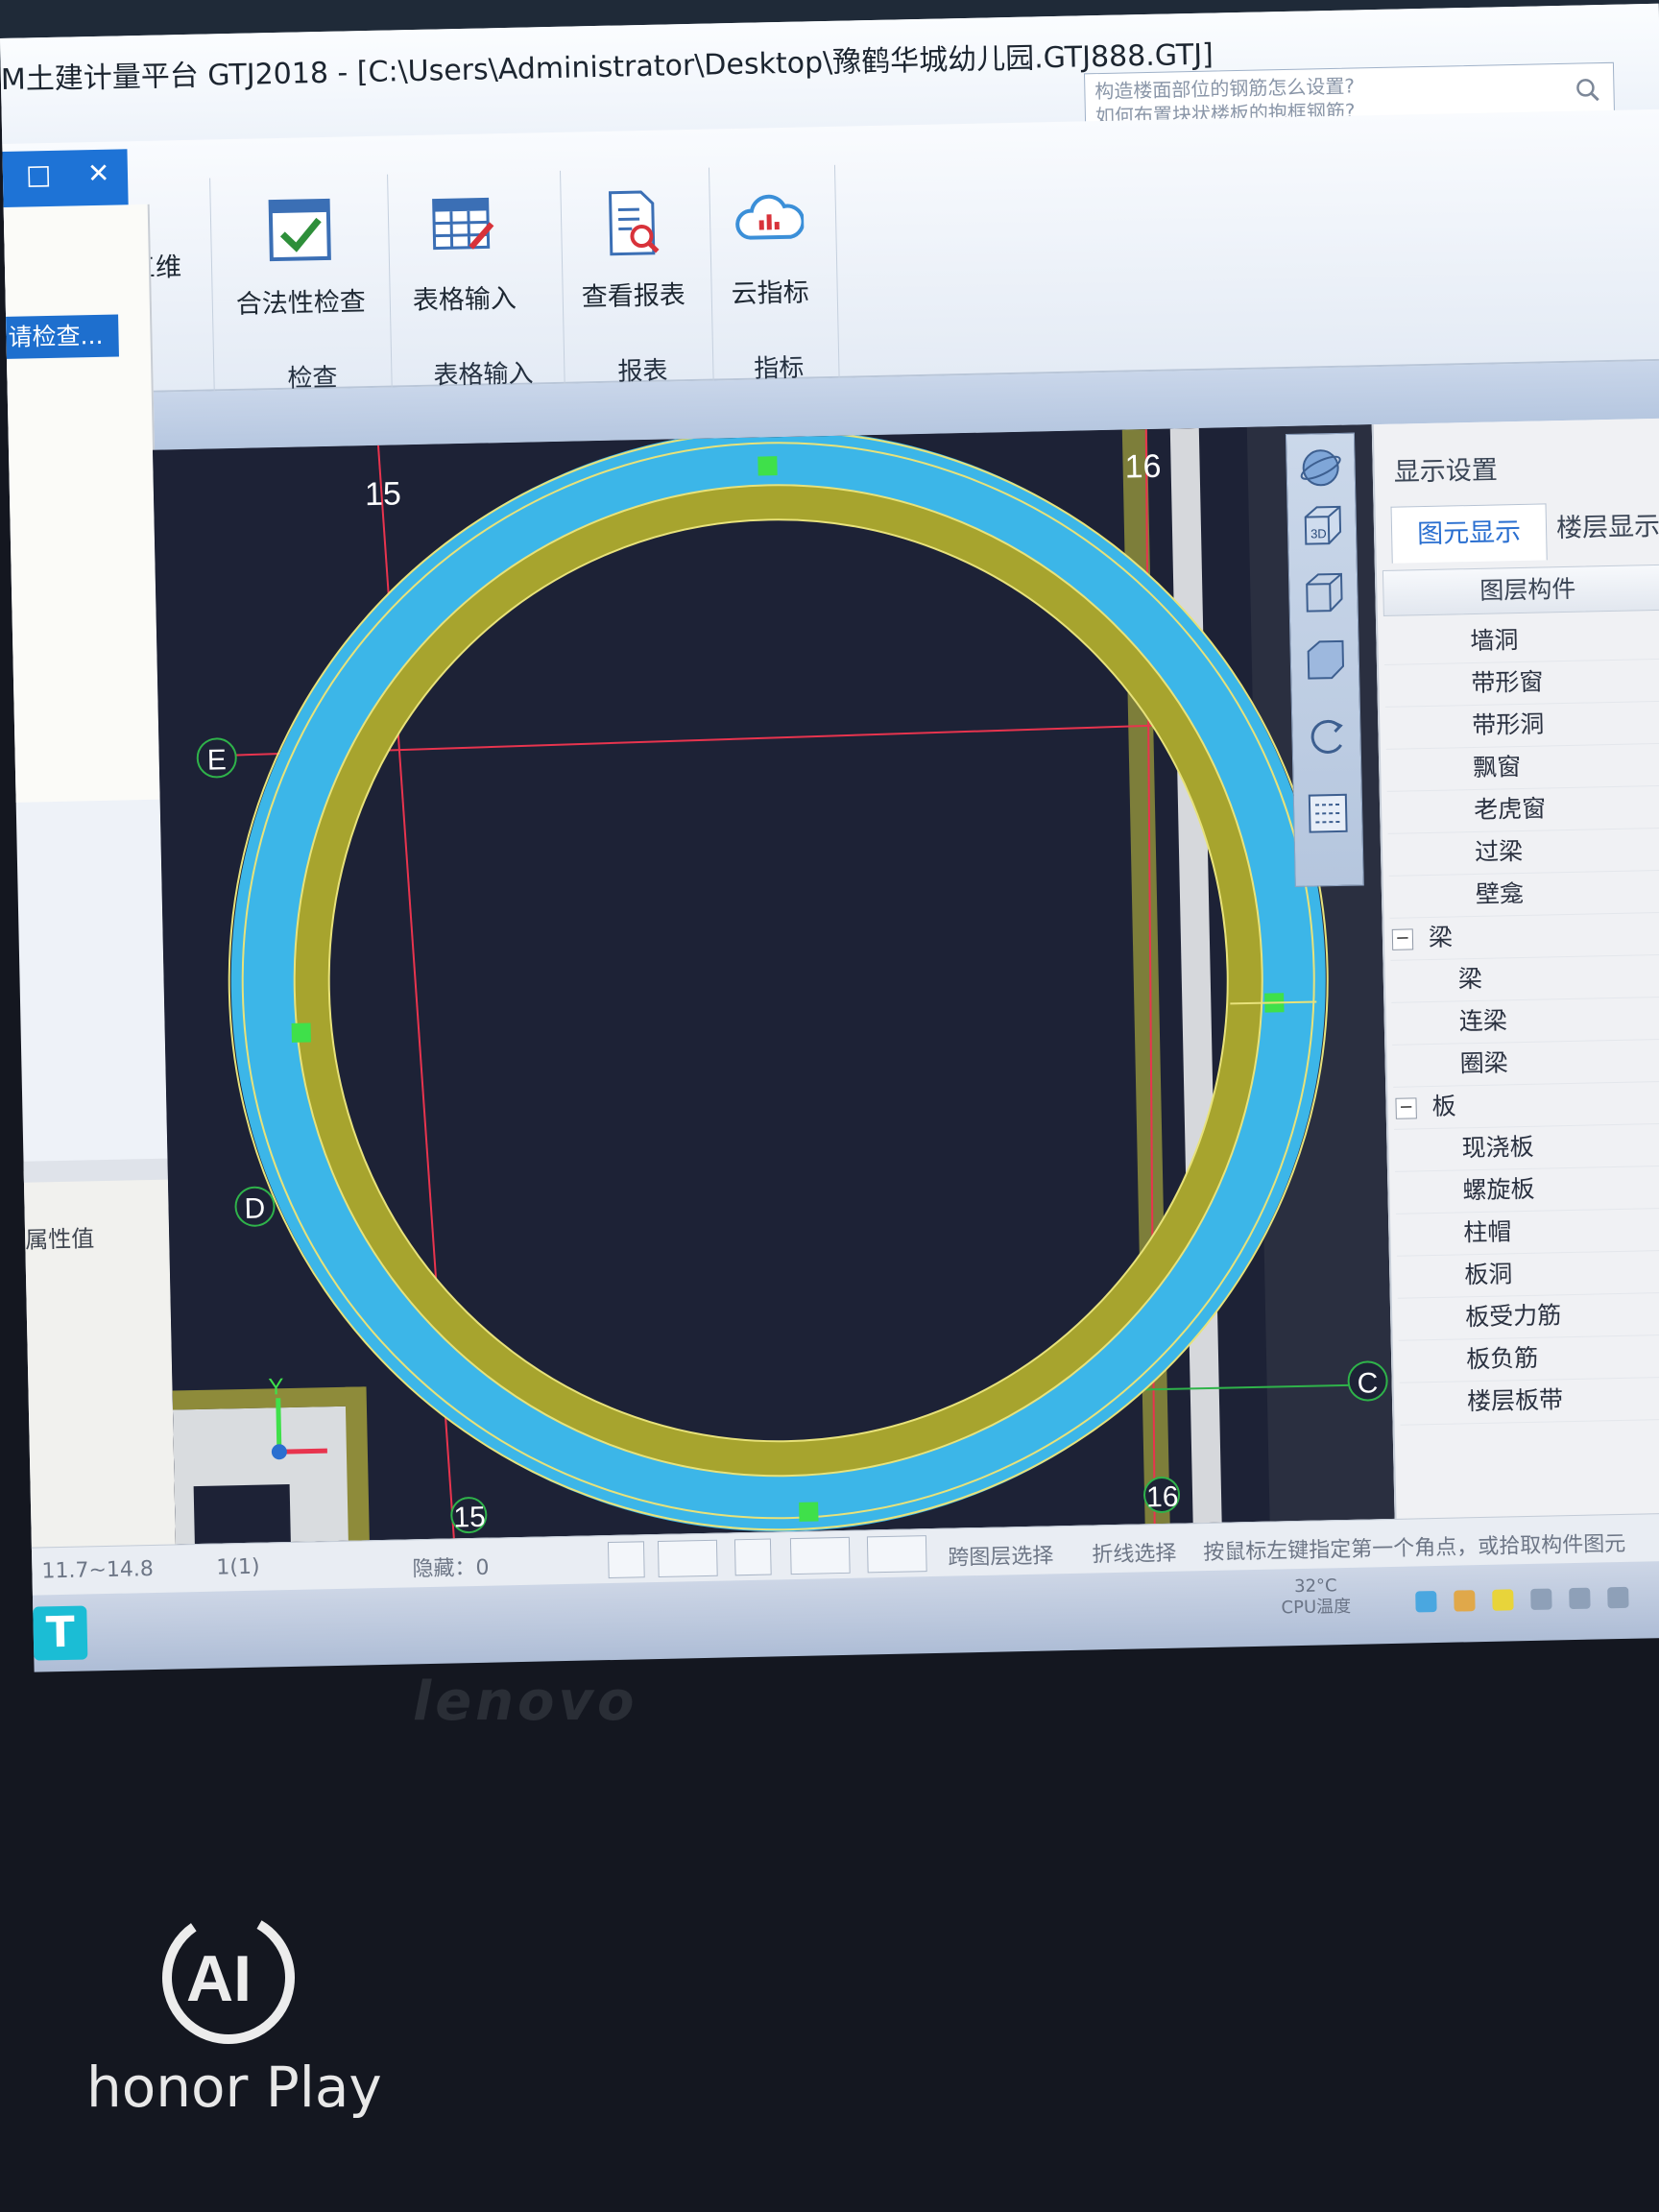  Describe the element at coordinates (1469, 533) in the screenshot. I see `tab-element-display: 图元显示` at that location.